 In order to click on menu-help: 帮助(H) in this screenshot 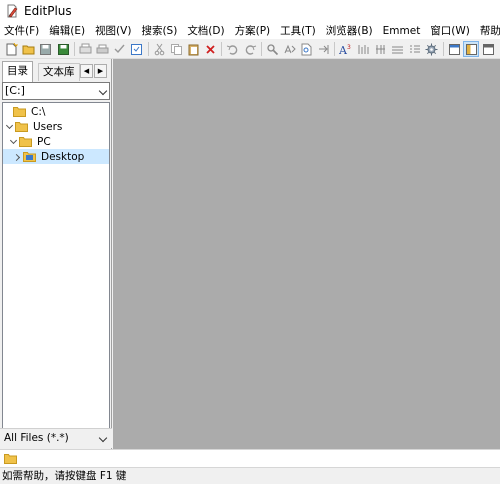, I will do `click(487, 31)`.